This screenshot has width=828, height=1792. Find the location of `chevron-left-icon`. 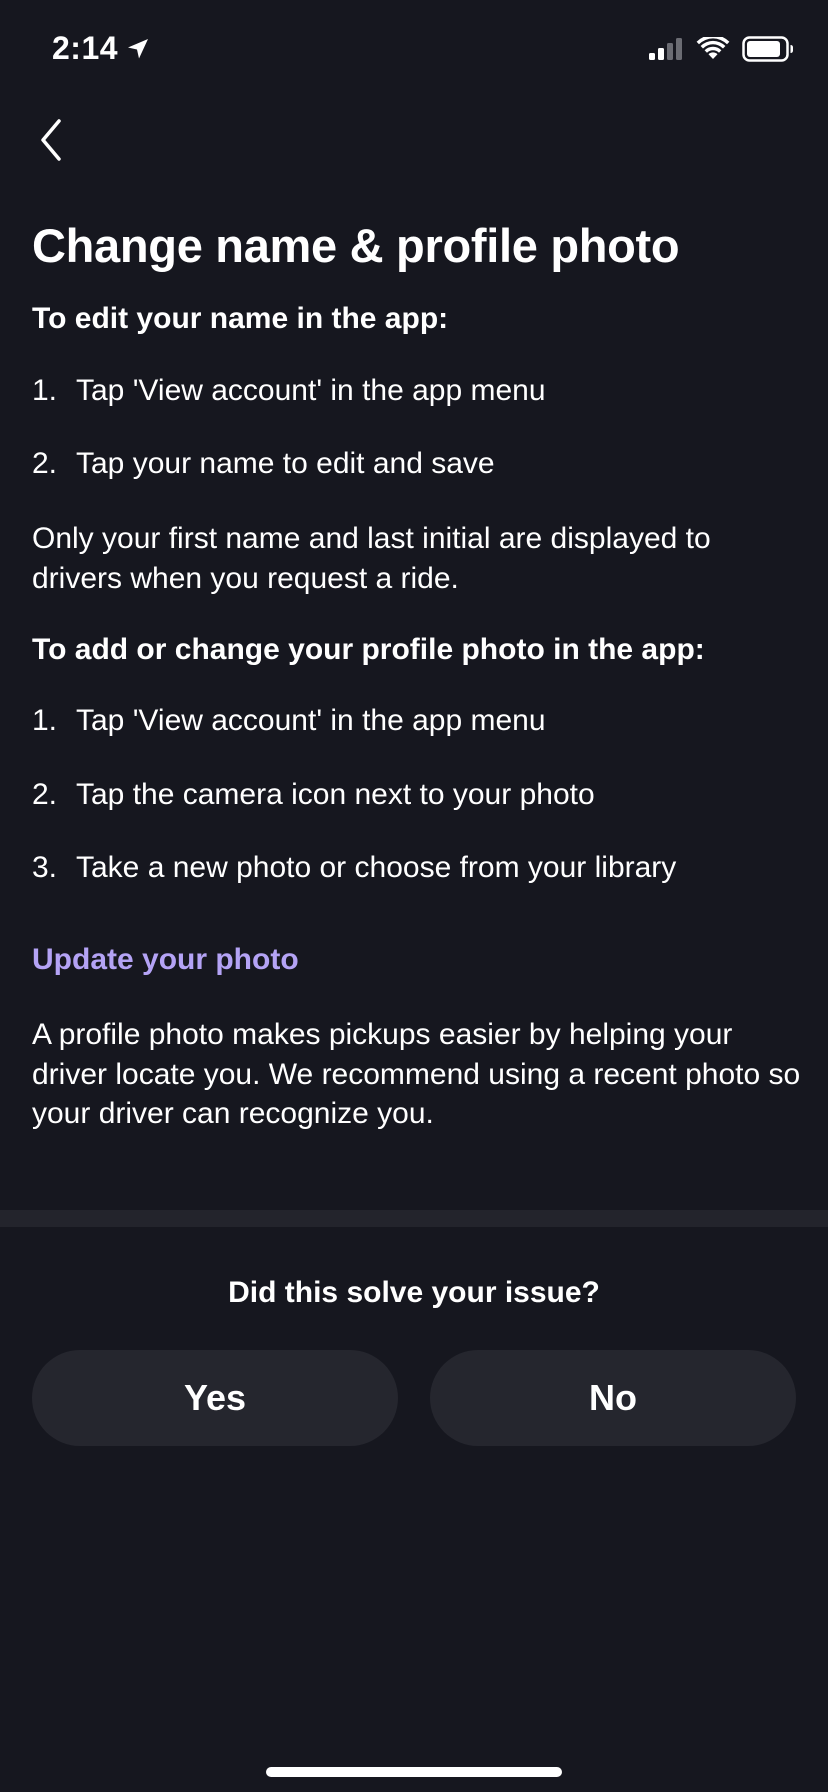

chevron-left-icon is located at coordinates (51, 140).